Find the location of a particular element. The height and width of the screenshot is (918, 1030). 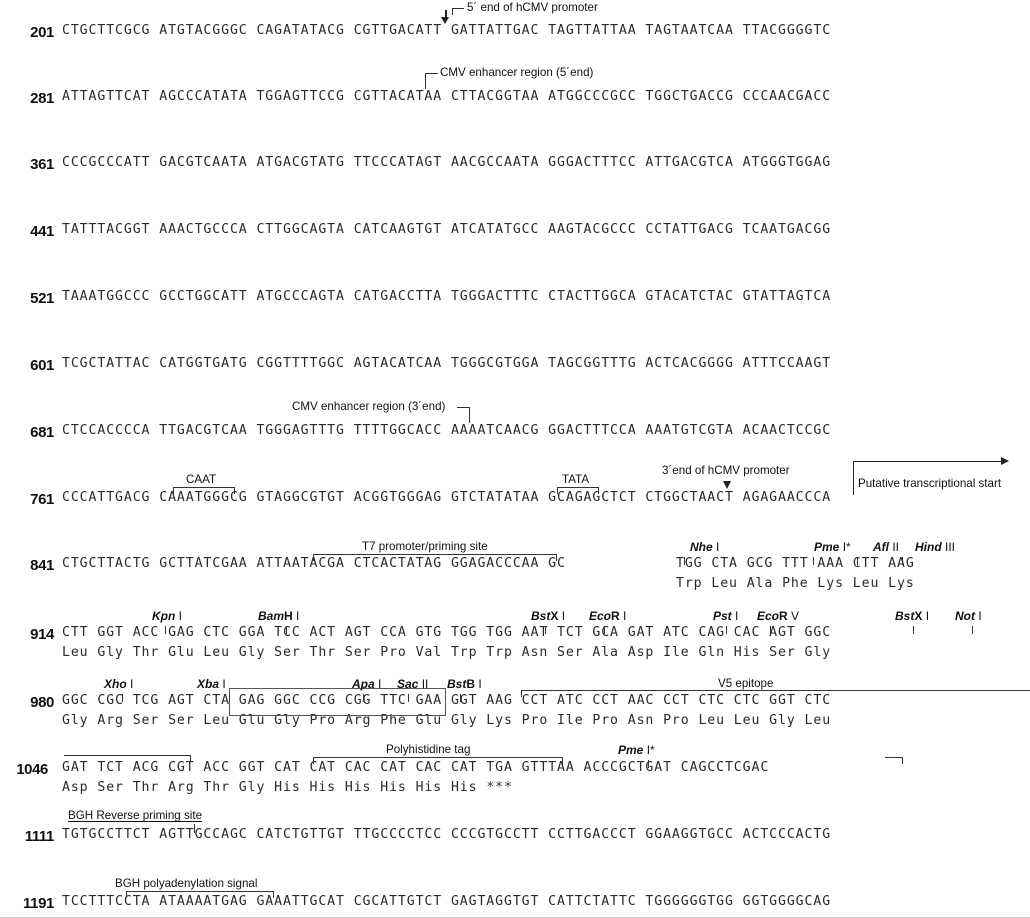

label-v5-epitope: V5 epitope is located at coordinates (746, 683).